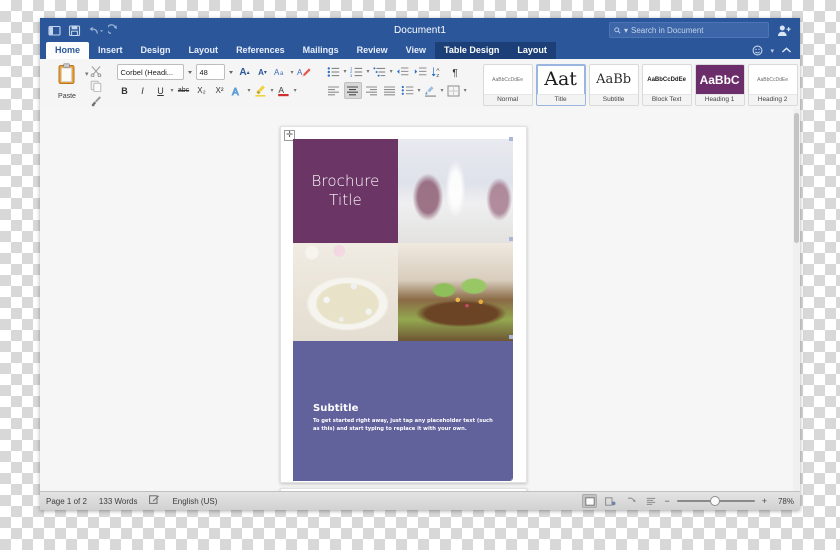 This screenshot has height=550, width=840. What do you see at coordinates (357, 71) in the screenshot?
I see `numbered-list-icon: 123` at bounding box center [357, 71].